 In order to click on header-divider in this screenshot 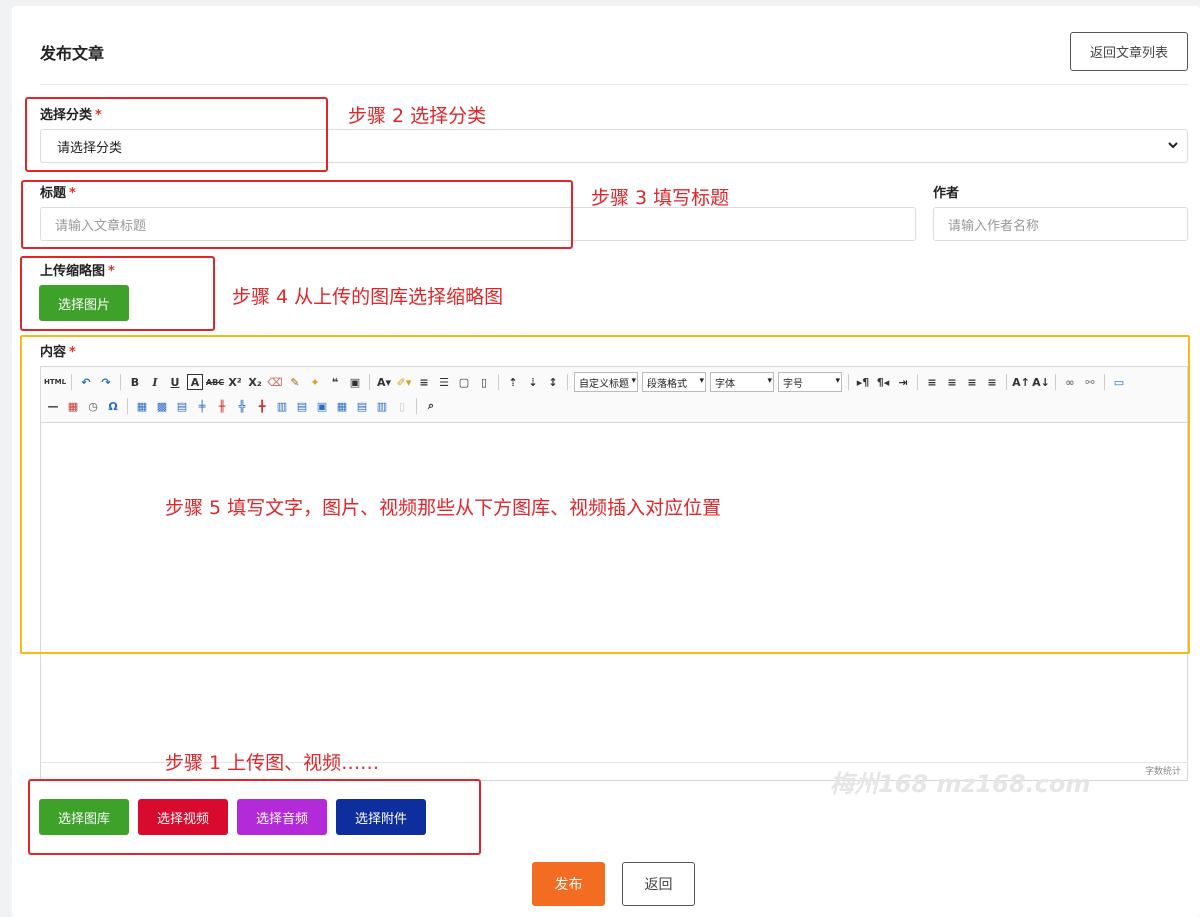, I will do `click(614, 84)`.